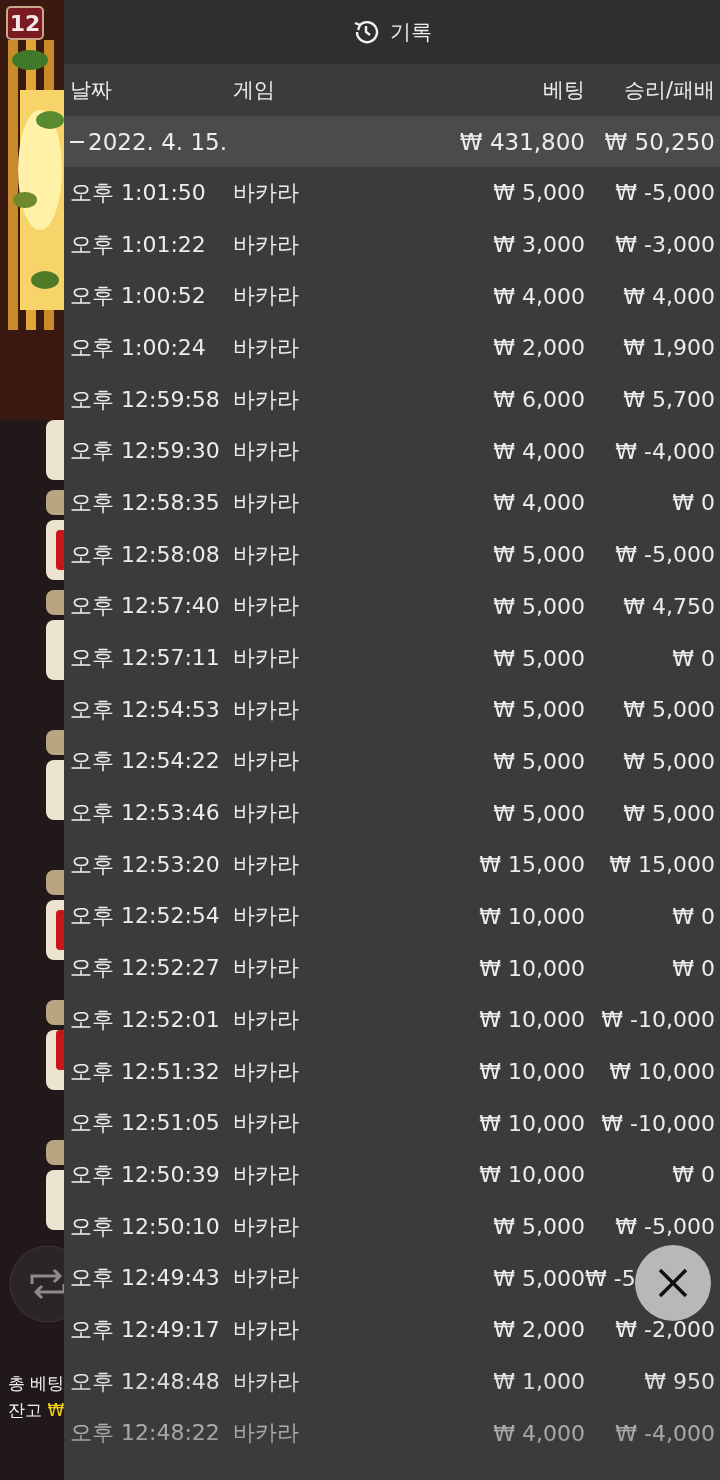  What do you see at coordinates (665, 1330) in the screenshot?
I see `table-cell: ₩ -2,000` at bounding box center [665, 1330].